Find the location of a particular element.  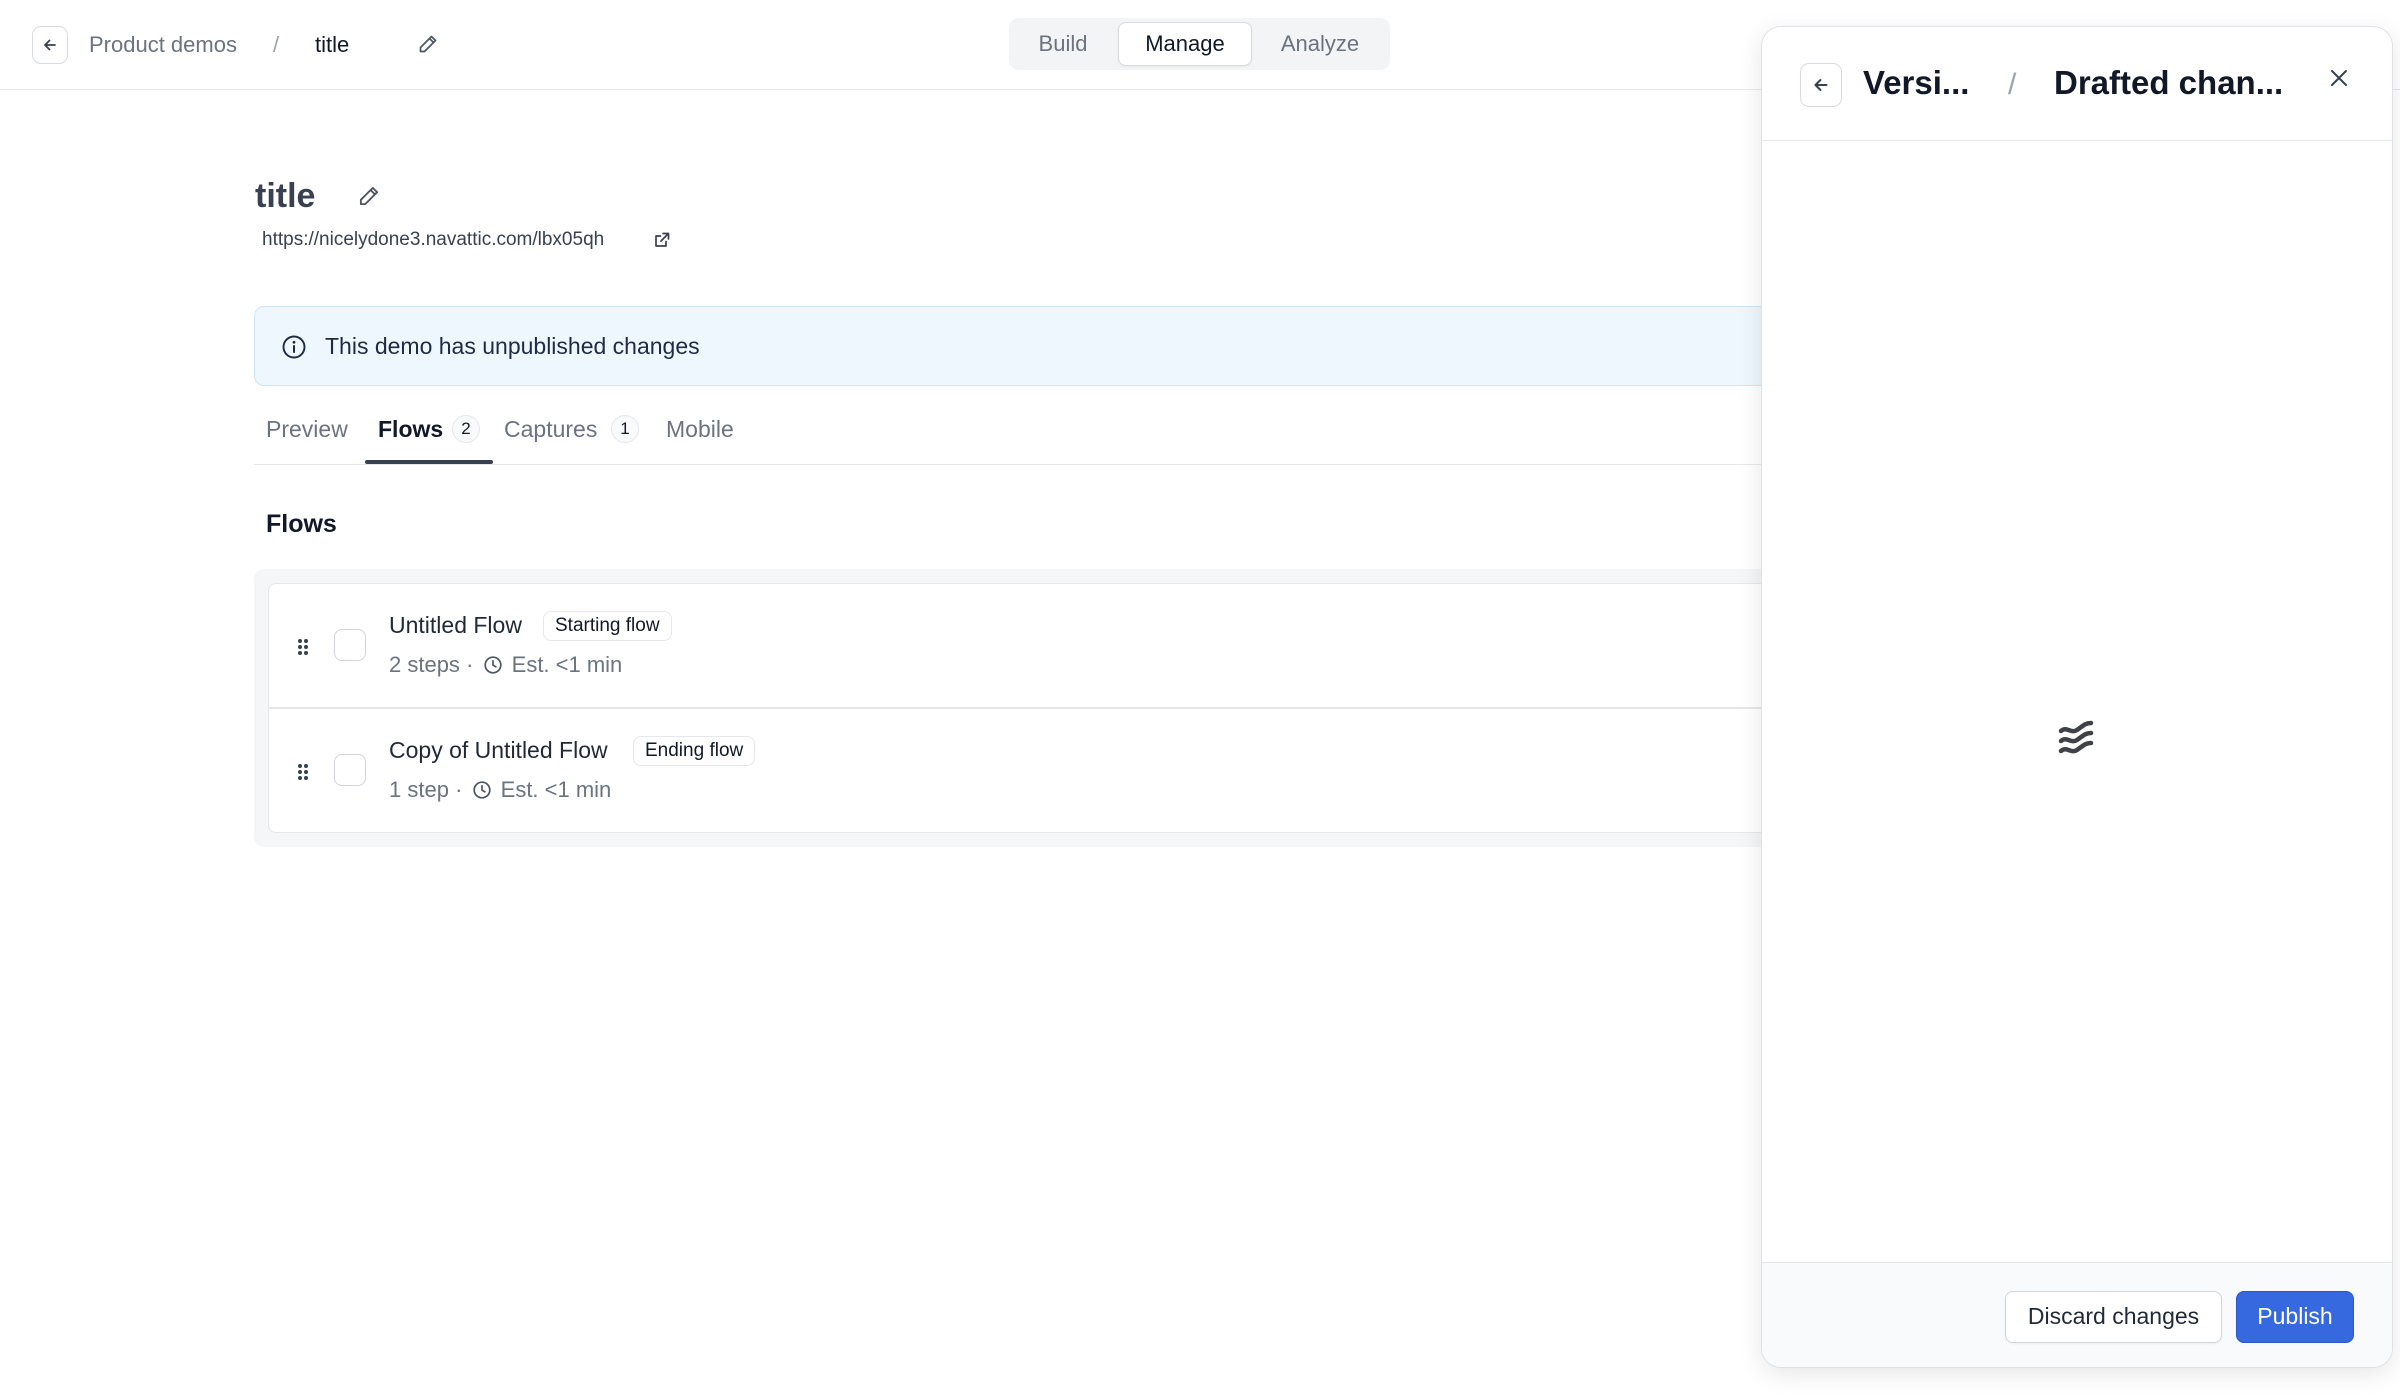

tab-mobile: Mobile is located at coordinates (700, 429).